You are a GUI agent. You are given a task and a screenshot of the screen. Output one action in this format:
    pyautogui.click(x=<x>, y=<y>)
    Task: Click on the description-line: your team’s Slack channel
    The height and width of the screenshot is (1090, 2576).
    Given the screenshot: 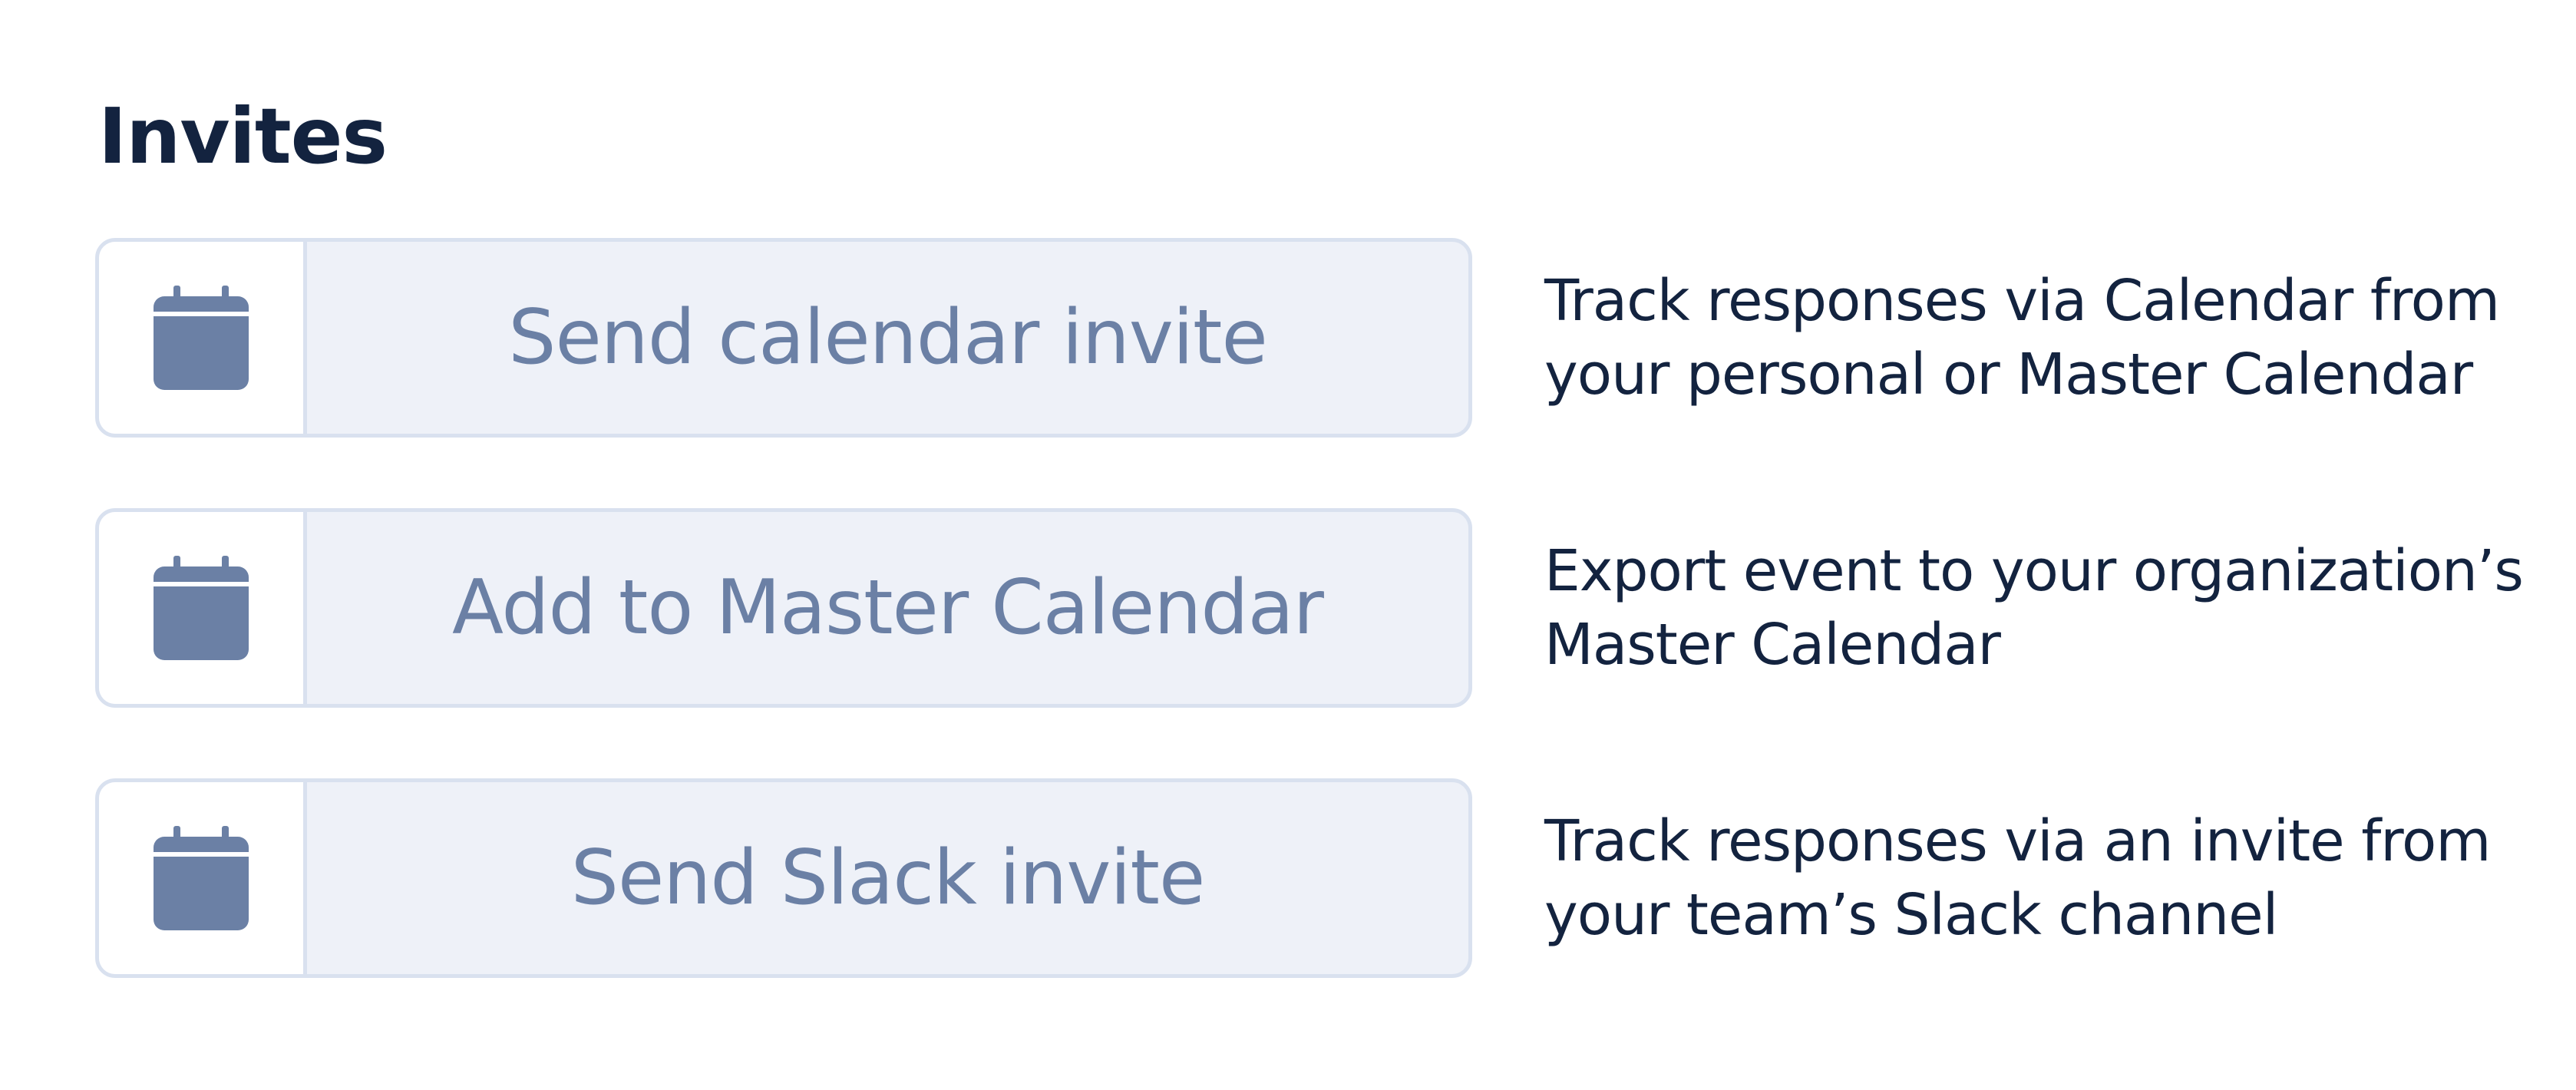 What is the action you would take?
    pyautogui.click(x=1911, y=915)
    